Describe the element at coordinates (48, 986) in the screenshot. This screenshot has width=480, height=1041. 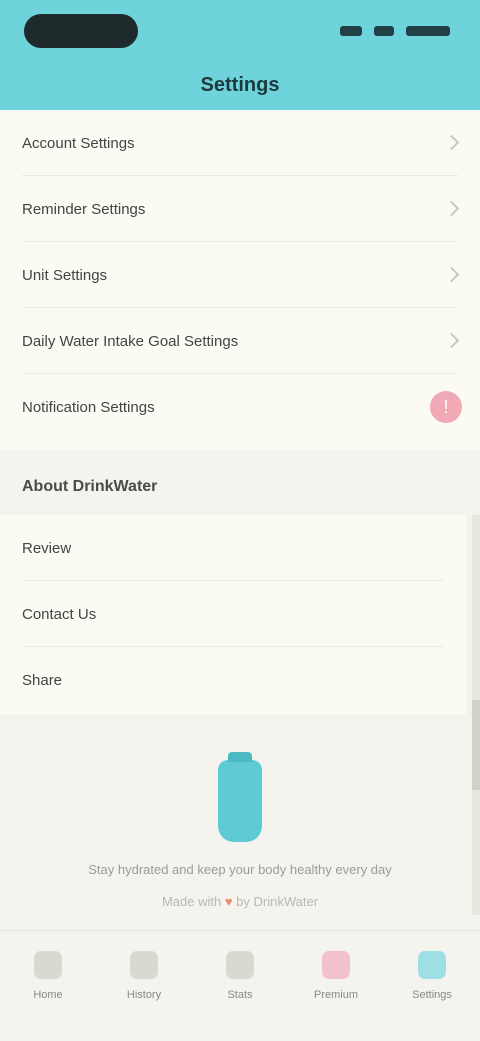
I see `tab-home: Home` at that location.